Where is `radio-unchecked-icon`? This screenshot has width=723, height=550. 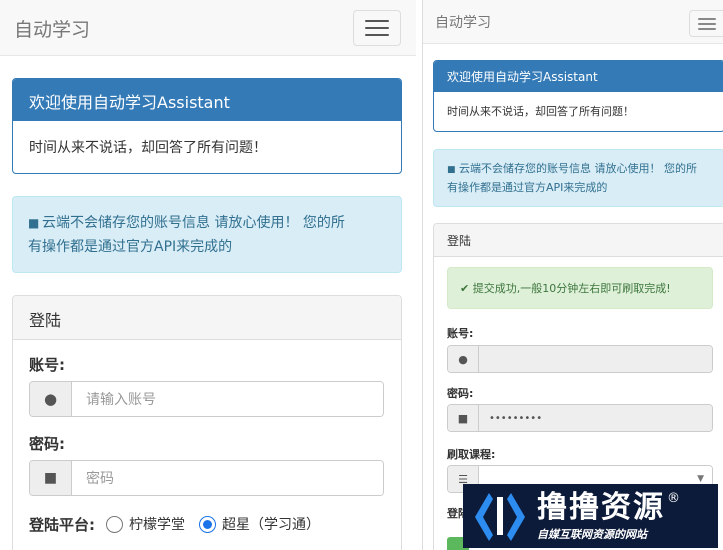 radio-unchecked-icon is located at coordinates (114, 524).